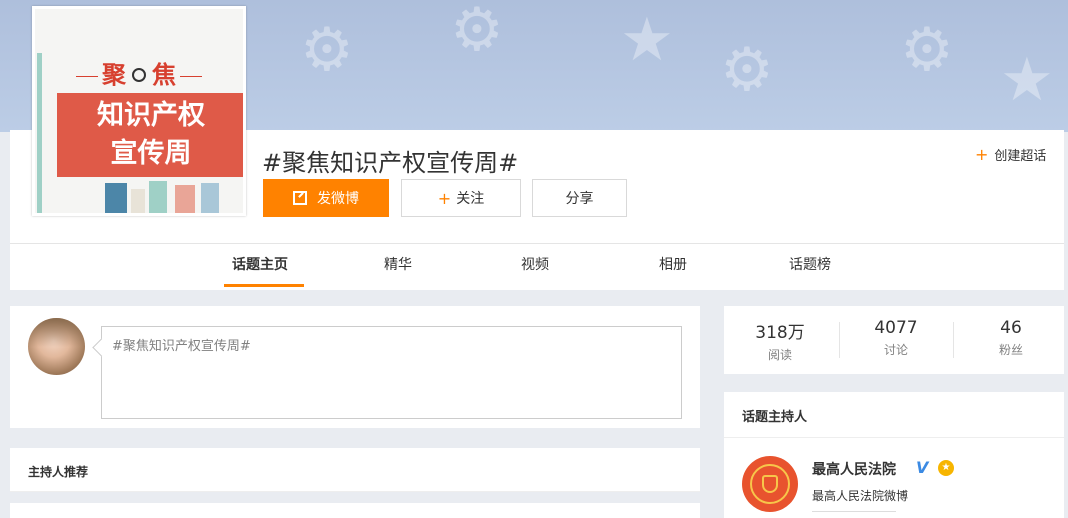  I want to click on stat-label: 讨论, so click(895, 350).